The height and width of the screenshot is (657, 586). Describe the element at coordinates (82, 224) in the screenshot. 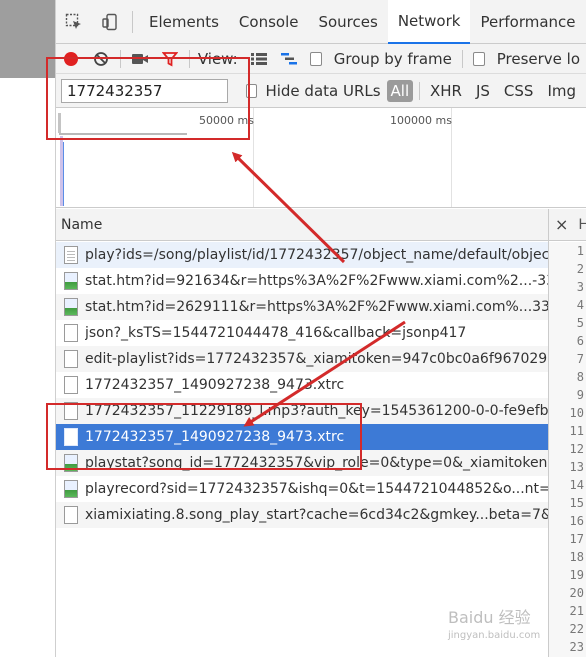

I see `name-column-label: Name` at that location.